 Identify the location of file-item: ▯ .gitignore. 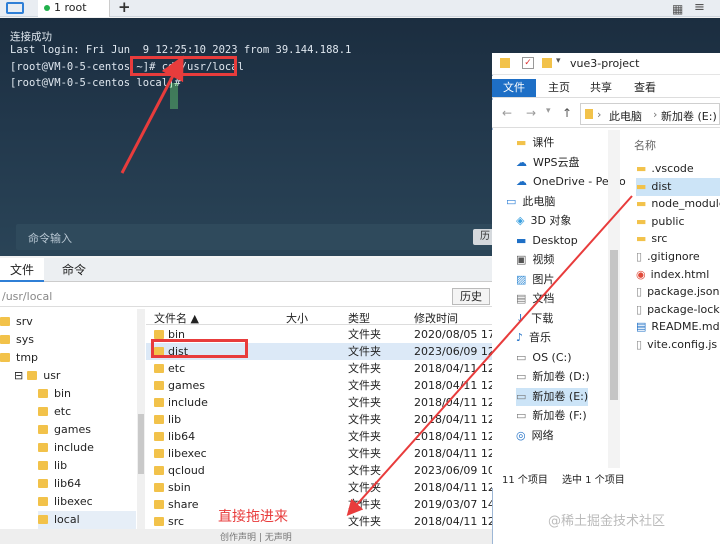
(678, 257).